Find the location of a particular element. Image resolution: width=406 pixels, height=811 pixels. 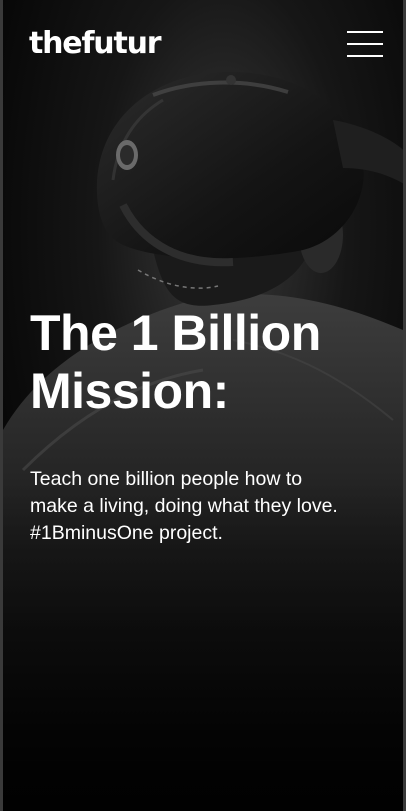

tagline-line-1: Teach one billion people how to is located at coordinates (166, 479).